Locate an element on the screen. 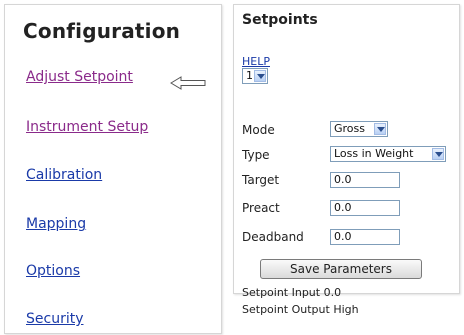 This screenshot has height=335, width=464. nav-link-options: Options is located at coordinates (53, 271).